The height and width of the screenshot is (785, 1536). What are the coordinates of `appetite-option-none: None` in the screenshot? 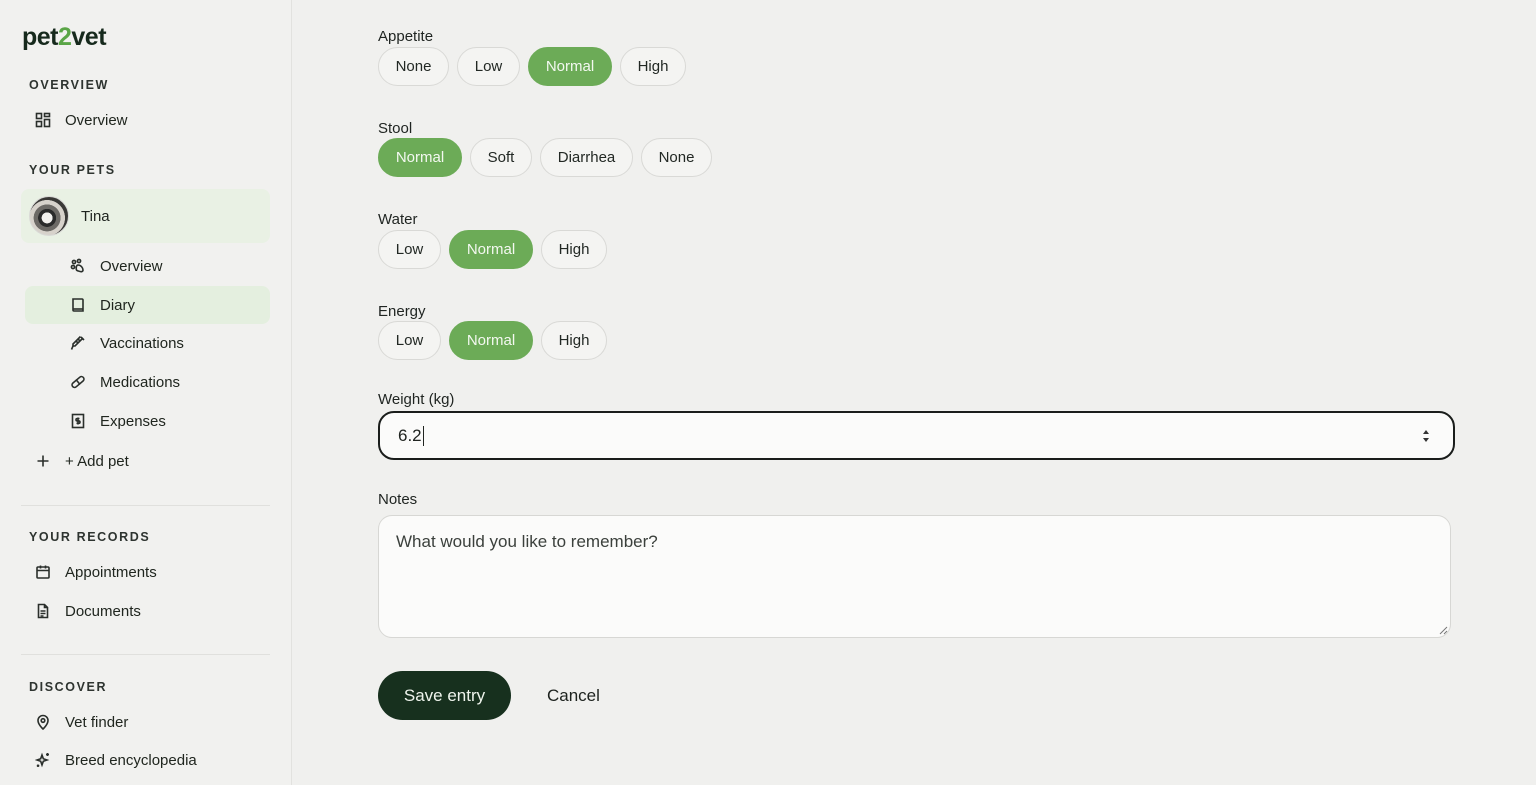 It's located at (413, 66).